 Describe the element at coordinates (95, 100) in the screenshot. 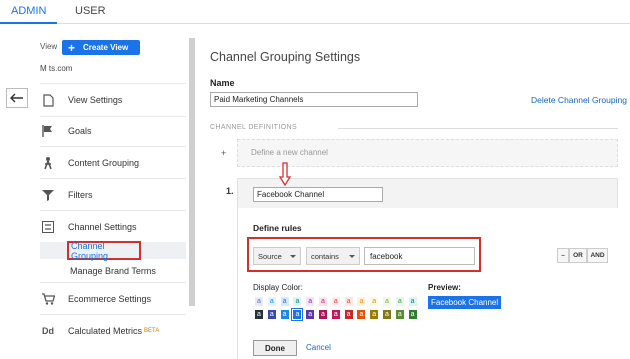

I see `nav-label: View Settings` at that location.